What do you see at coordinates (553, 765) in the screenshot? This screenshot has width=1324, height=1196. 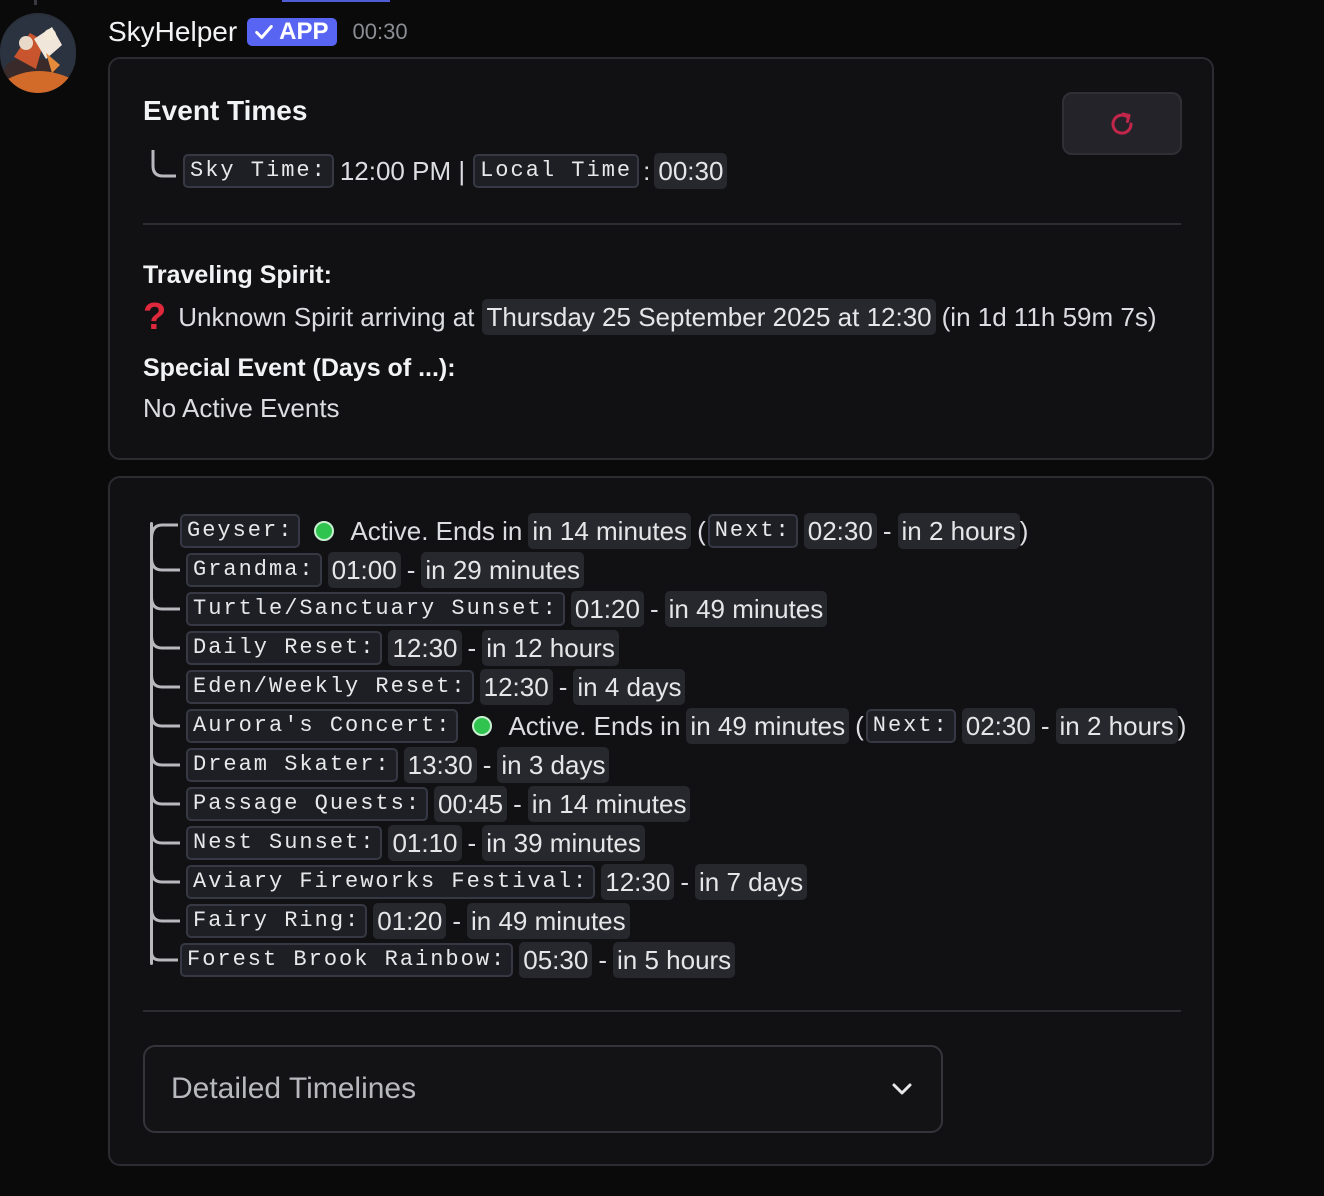 I see `event-relative-time: in 3 days` at bounding box center [553, 765].